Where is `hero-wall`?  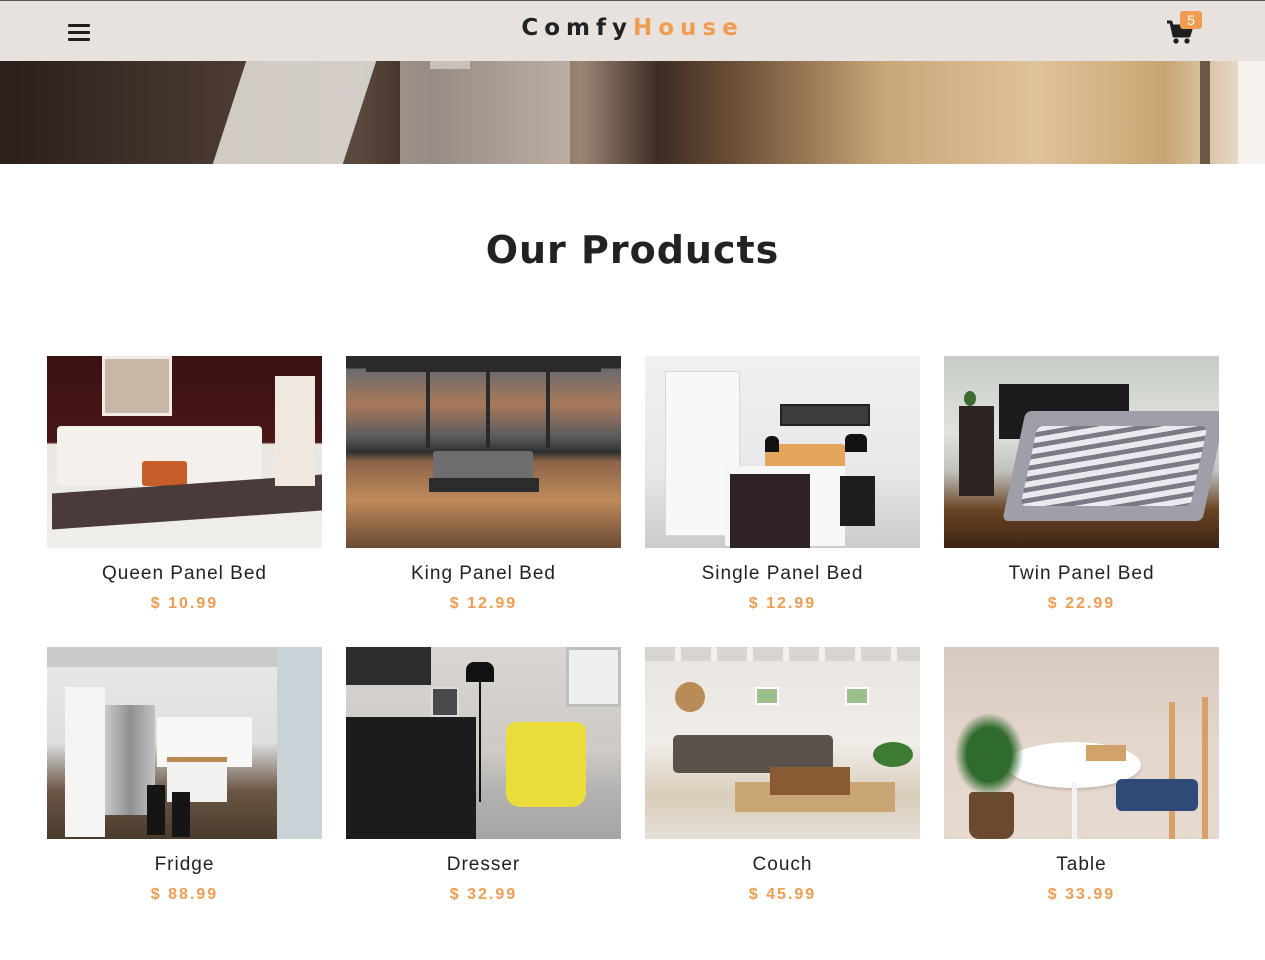 hero-wall is located at coordinates (1251, 112).